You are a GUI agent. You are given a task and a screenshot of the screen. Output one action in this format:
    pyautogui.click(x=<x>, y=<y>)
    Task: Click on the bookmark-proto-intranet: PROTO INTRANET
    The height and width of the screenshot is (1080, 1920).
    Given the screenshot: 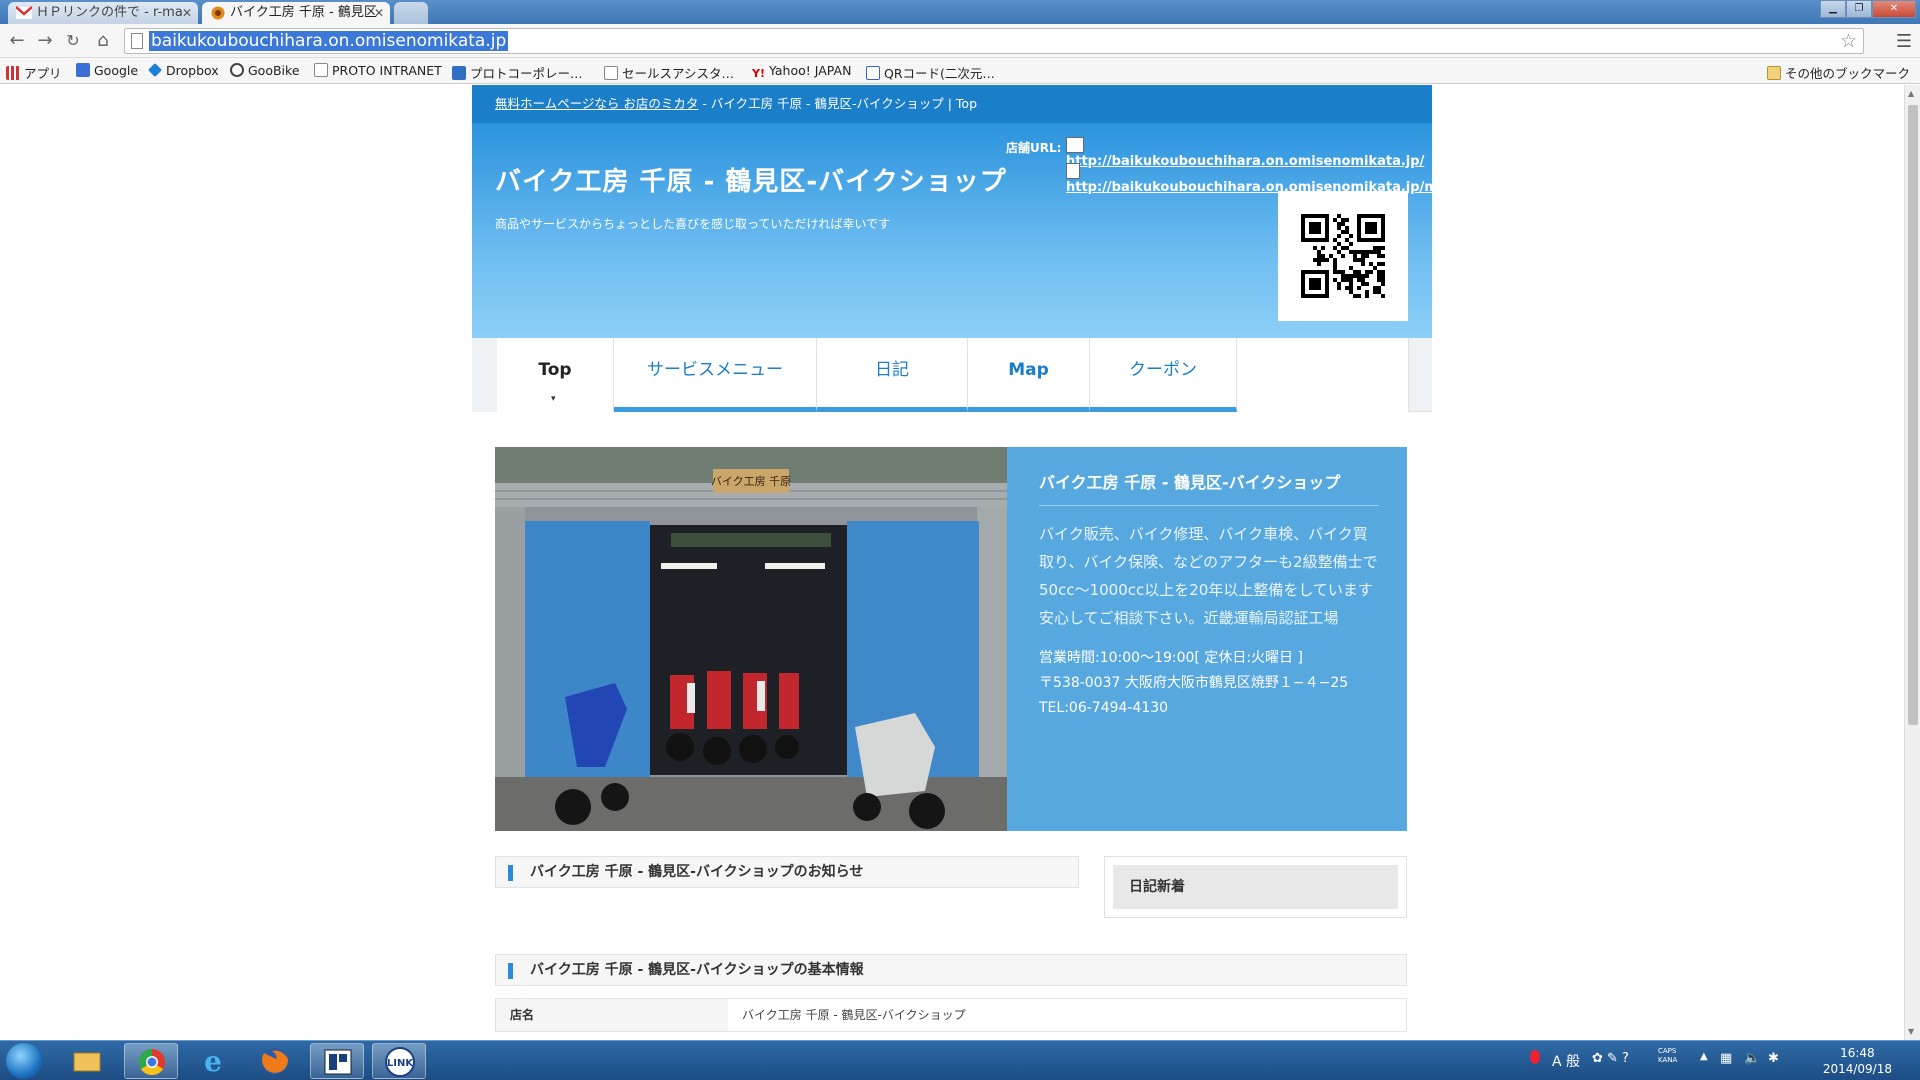 What is the action you would take?
    pyautogui.click(x=378, y=70)
    